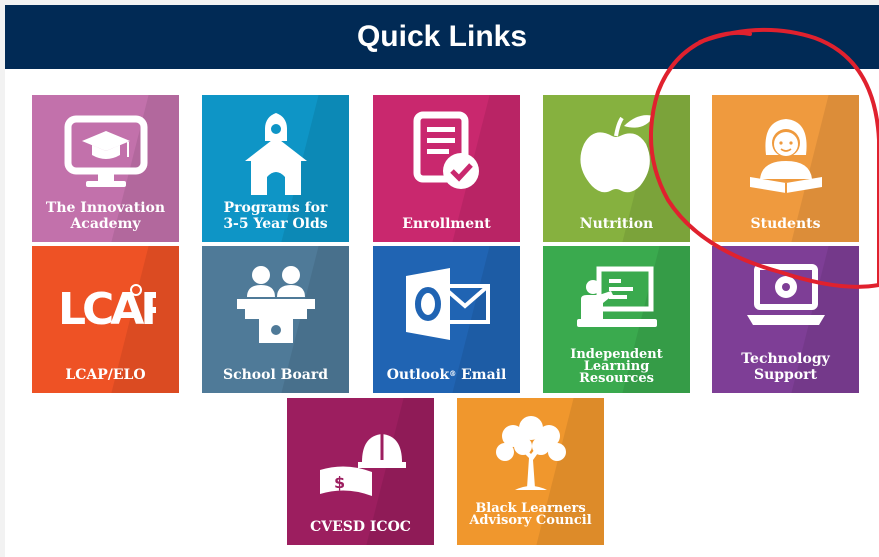 The image size is (879, 557). Describe the element at coordinates (616, 300) in the screenshot. I see `teacher-whiteboard-icon` at that location.